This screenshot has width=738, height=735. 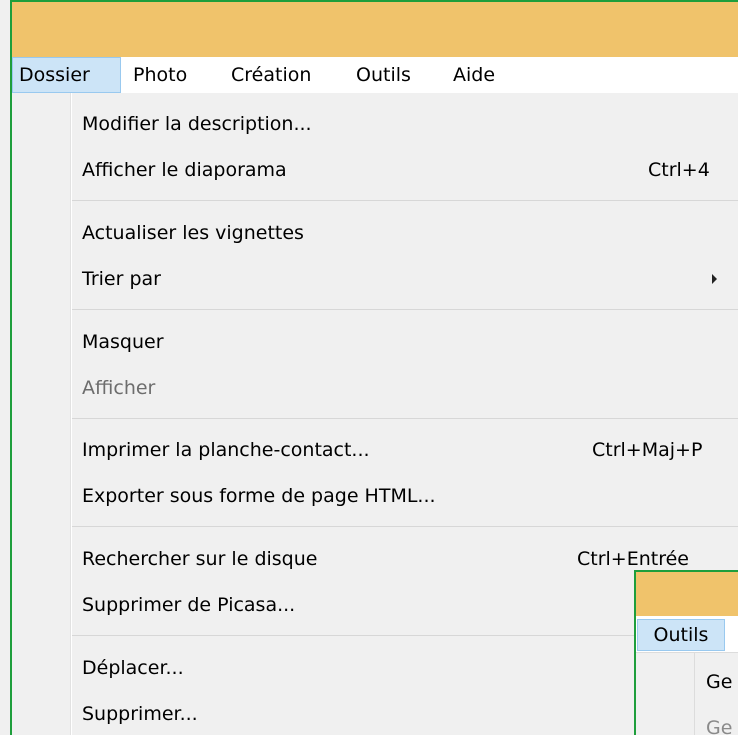 I want to click on menu-item-masquer: Masquer, so click(x=123, y=342).